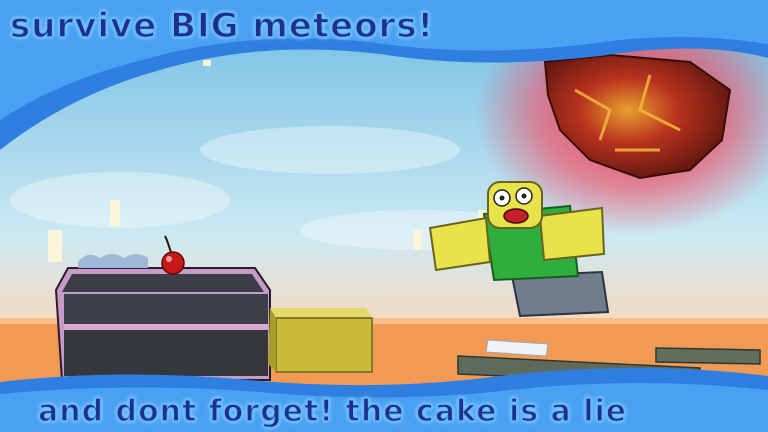  I want to click on cake-slice, so click(162, 317).